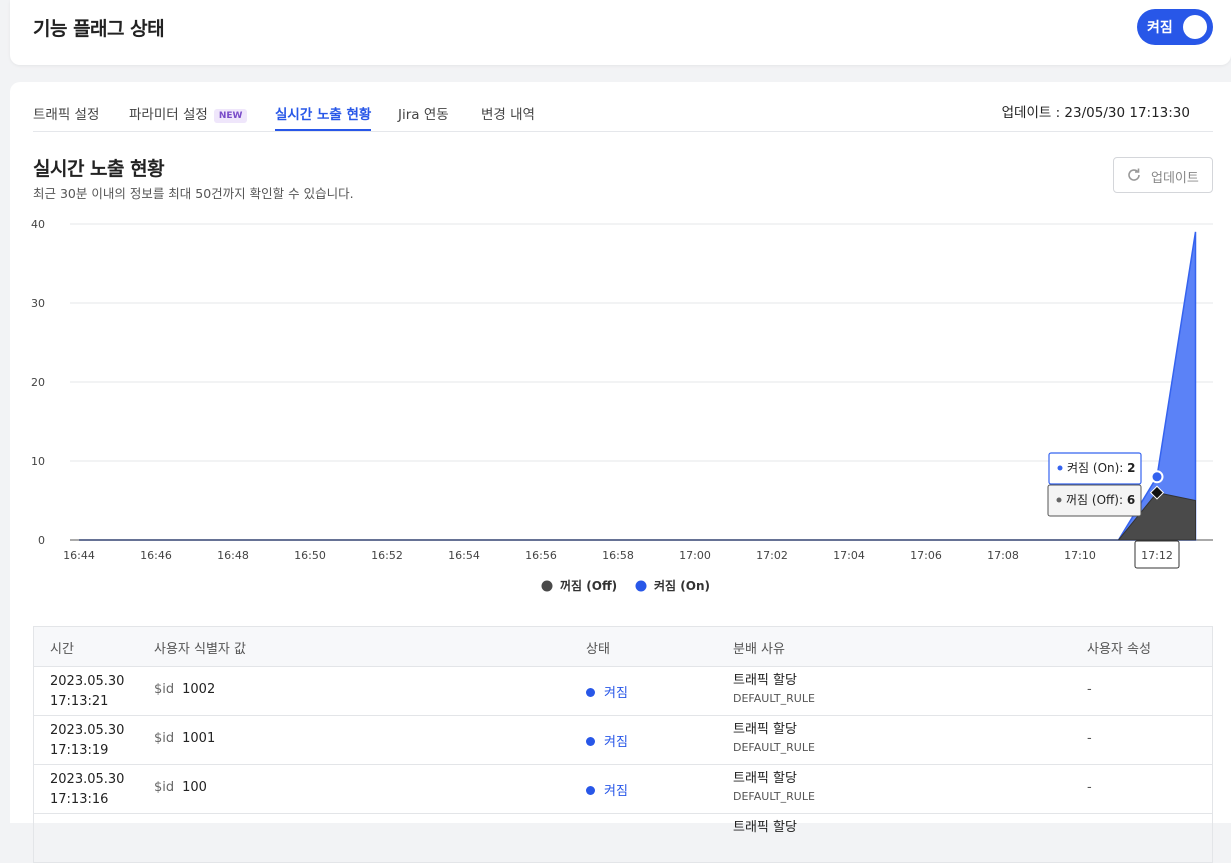  I want to click on x-tick-label: 16:56, so click(541, 555).